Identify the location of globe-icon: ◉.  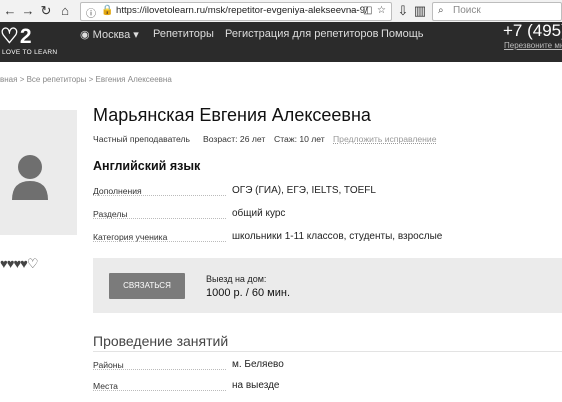
(85, 35).